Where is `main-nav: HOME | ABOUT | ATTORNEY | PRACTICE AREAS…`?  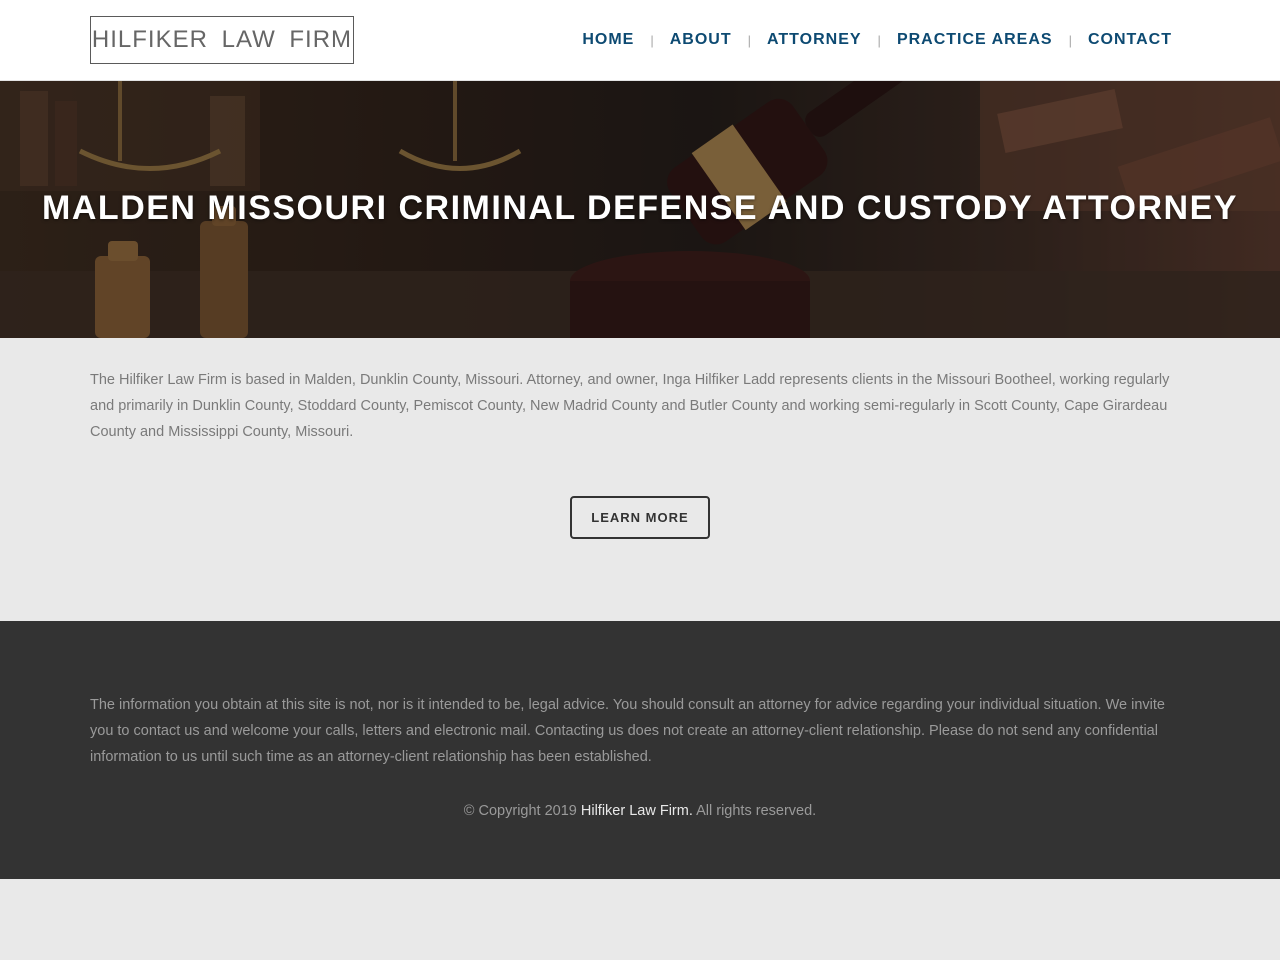
main-nav: HOME | ABOUT | ATTORNEY | PRACTICE AREAS… is located at coordinates (877, 40).